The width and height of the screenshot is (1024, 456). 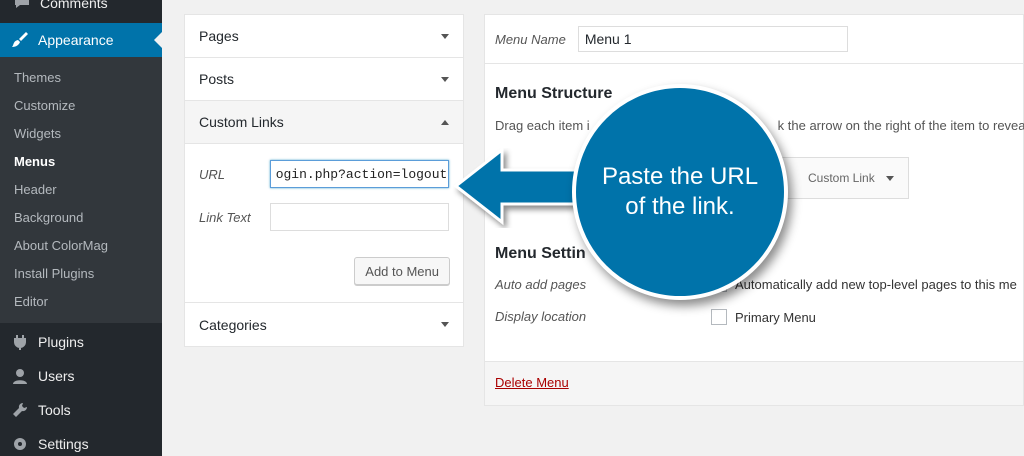 What do you see at coordinates (361, 174) in the screenshot?
I see `url-input-value: ogin.php?action=logout` at bounding box center [361, 174].